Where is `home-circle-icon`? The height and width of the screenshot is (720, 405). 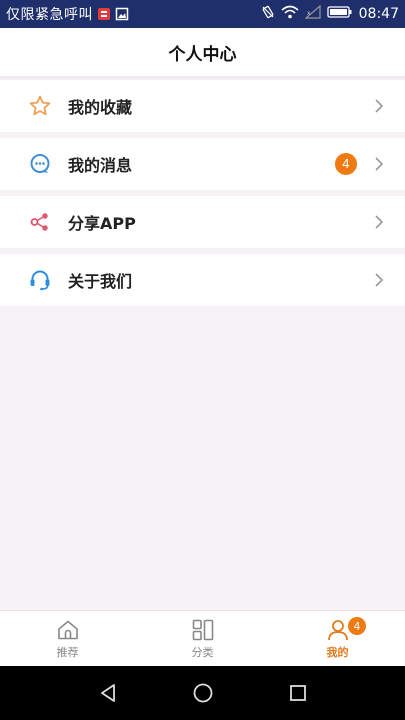 home-circle-icon is located at coordinates (203, 693).